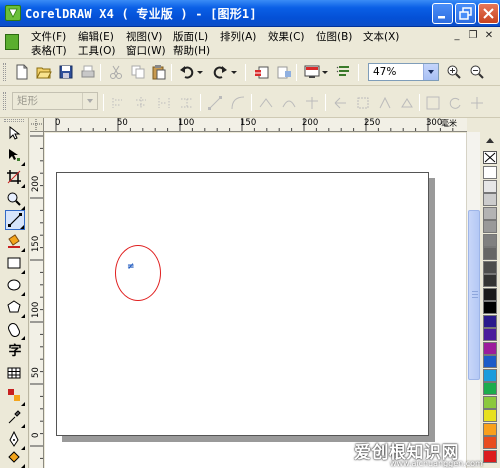 This screenshot has height=468, width=500. Describe the element at coordinates (457, 35) in the screenshot. I see `doc-minimize-icon: _` at that location.